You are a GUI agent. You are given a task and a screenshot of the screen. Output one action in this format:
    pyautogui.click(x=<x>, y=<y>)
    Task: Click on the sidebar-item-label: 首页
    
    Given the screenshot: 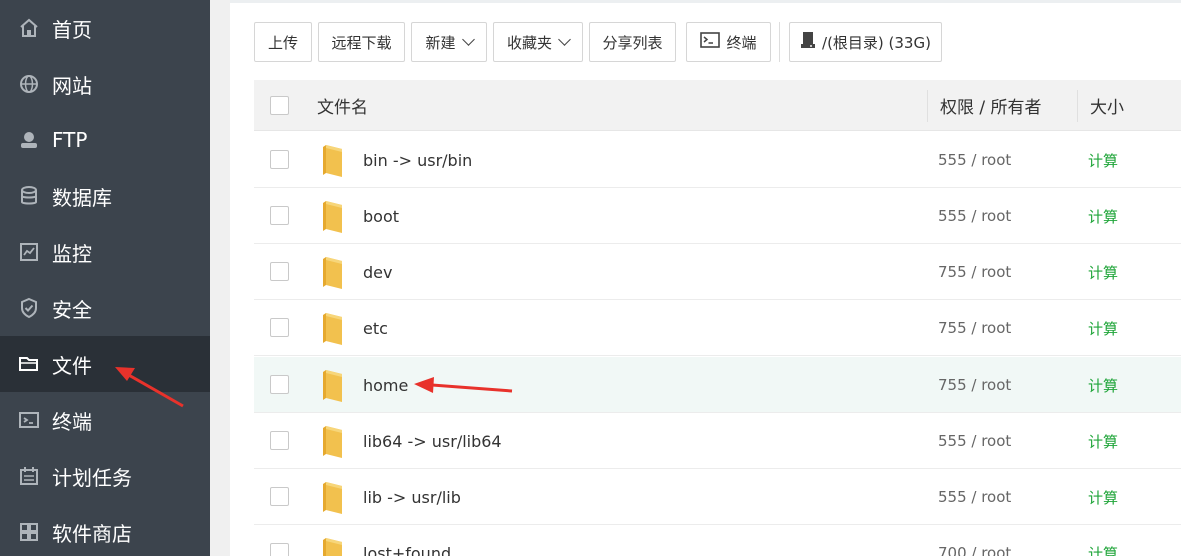 What is the action you would take?
    pyautogui.click(x=72, y=29)
    